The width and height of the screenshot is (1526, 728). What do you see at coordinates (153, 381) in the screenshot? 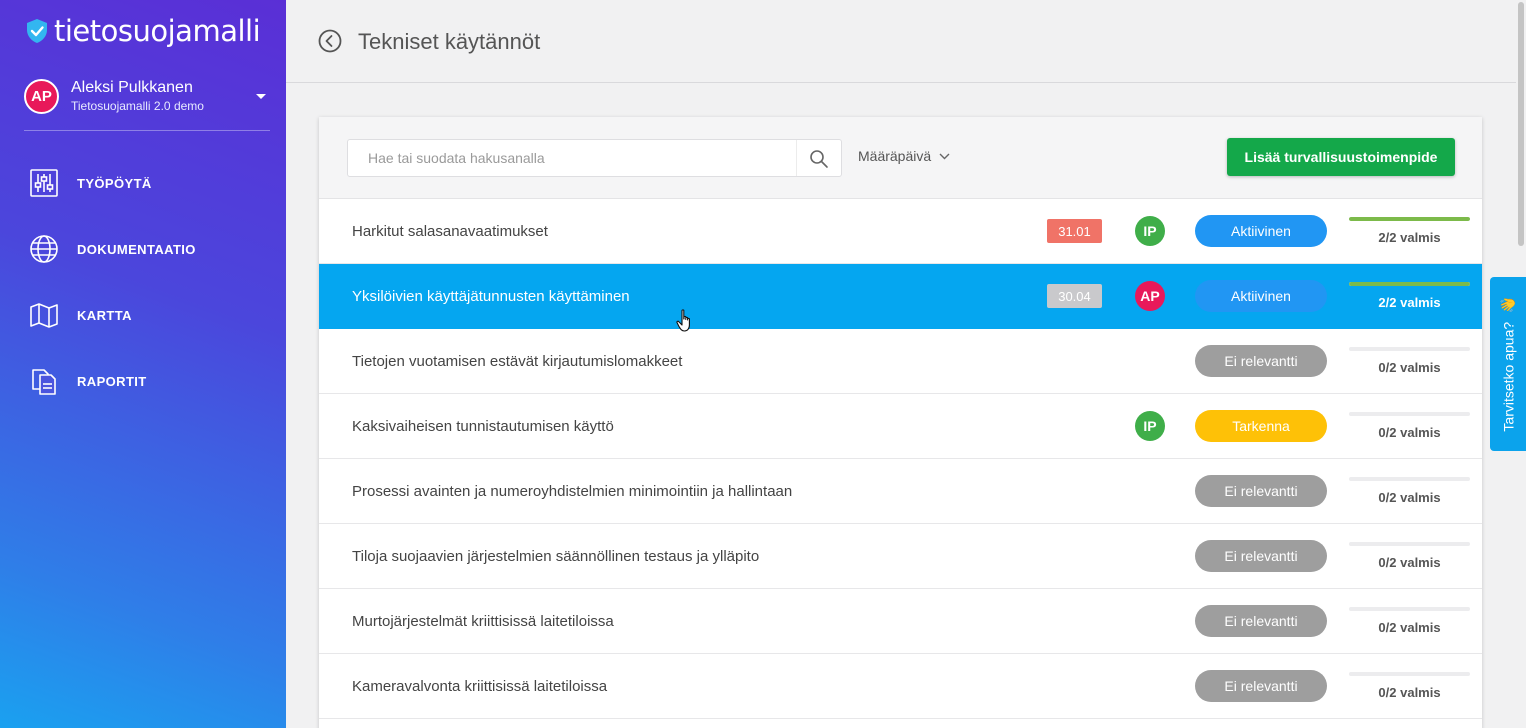
I see `nav-item-raportit: RAPORTIT` at bounding box center [153, 381].